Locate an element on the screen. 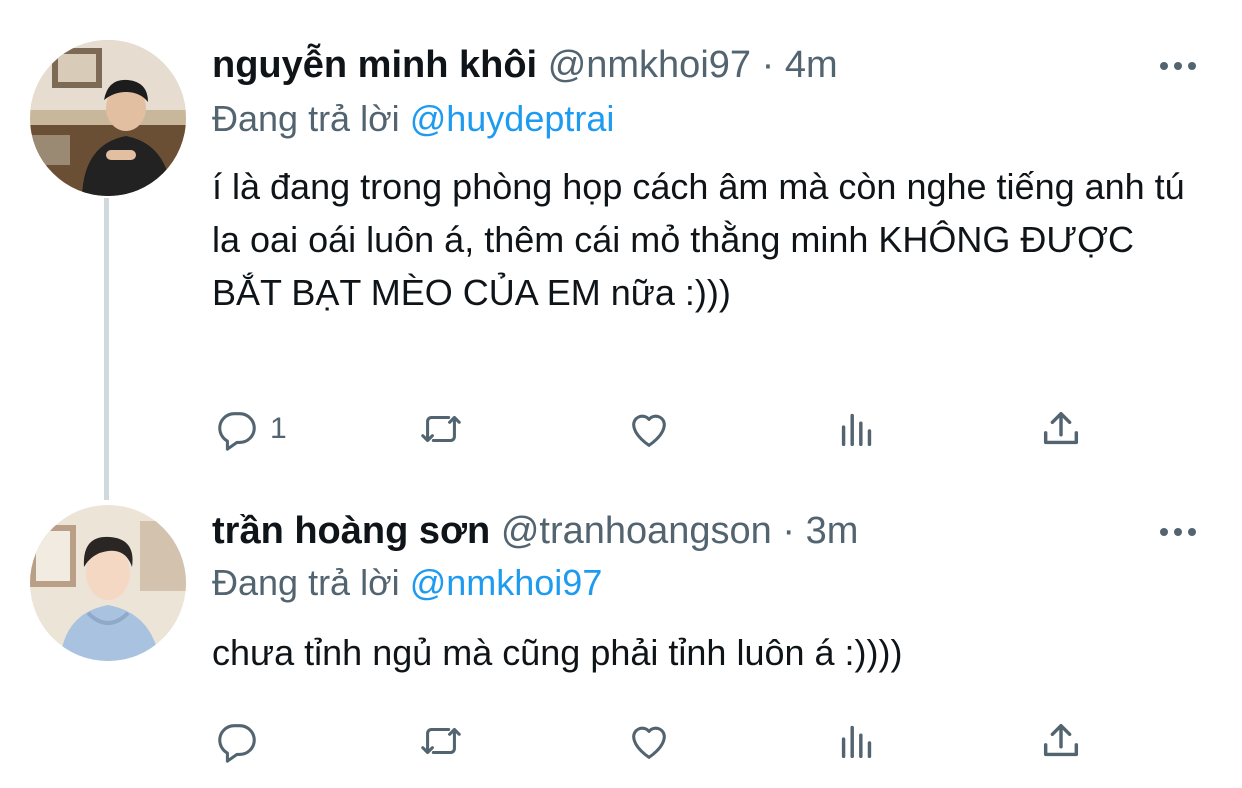  replying-to: Đang trả lời @huydeptrai is located at coordinates (413, 119).